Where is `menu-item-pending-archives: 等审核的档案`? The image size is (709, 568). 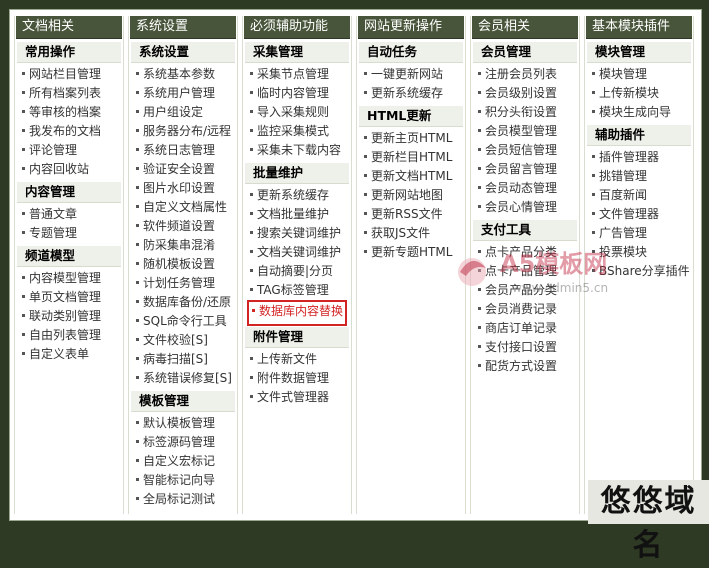
menu-item-pending-archives: 等审核的档案 is located at coordinates (69, 112).